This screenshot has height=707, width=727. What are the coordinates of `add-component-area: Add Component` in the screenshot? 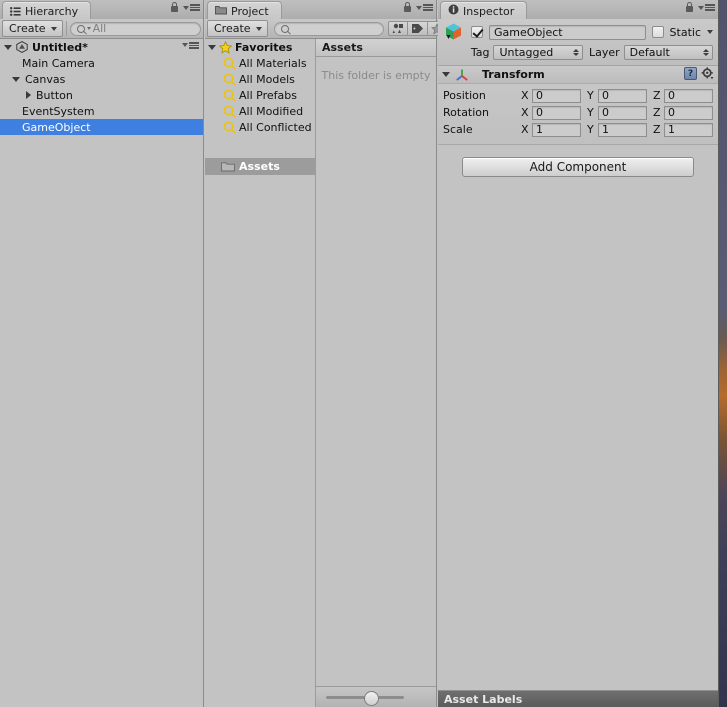 It's located at (578, 161).